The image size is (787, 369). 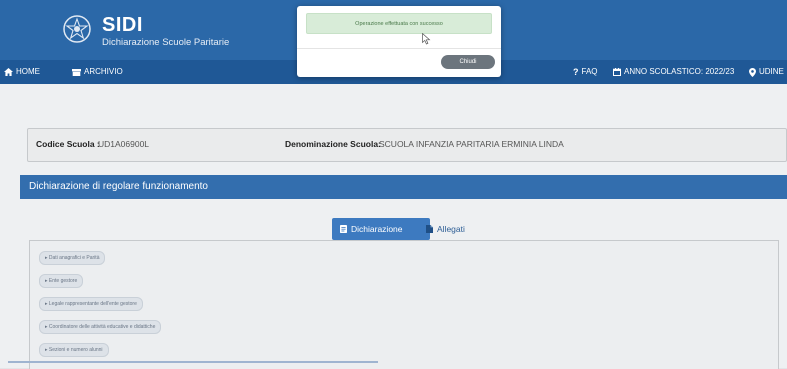 I want to click on nav-anno-scolastico-label: ANNO SCOLASTICO: 2022/23, so click(x=679, y=71).